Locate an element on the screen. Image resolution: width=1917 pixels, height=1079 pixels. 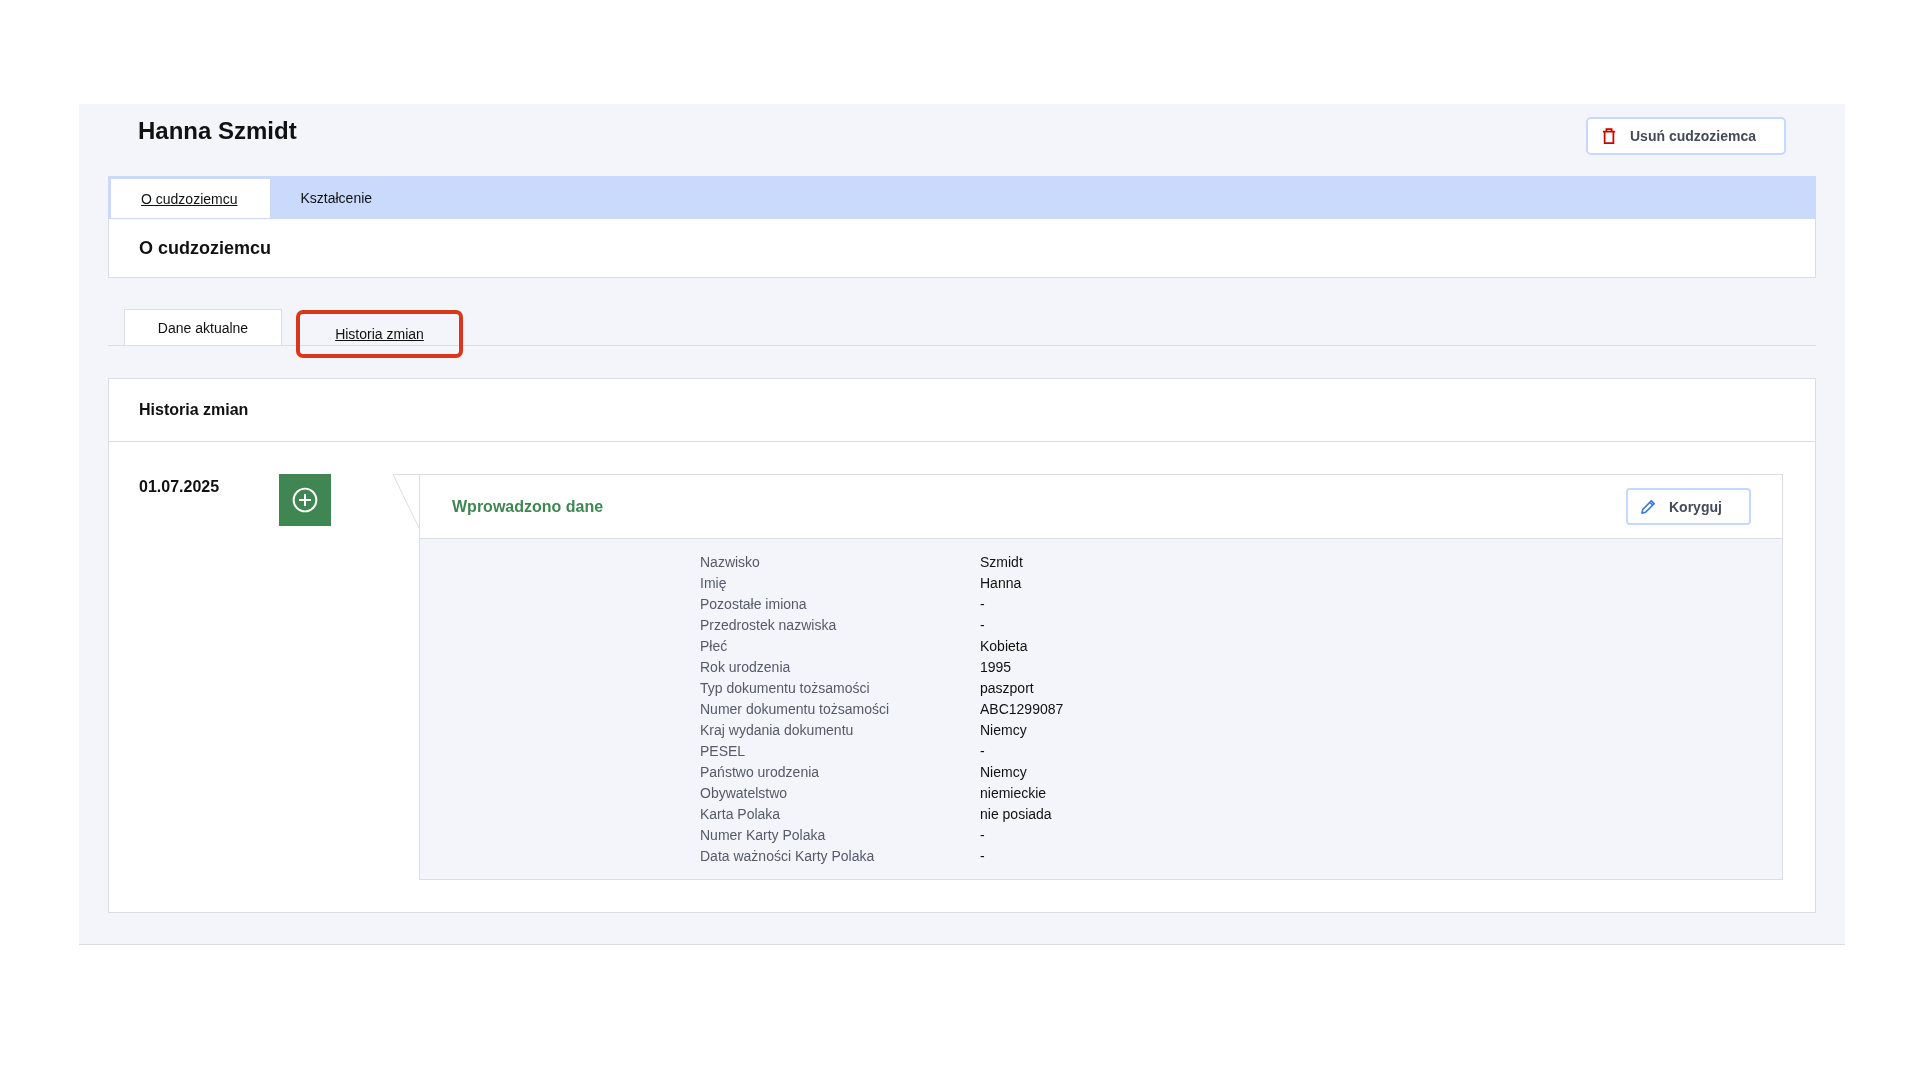
field-label: Numer Karty Polaka is located at coordinates (763, 835).